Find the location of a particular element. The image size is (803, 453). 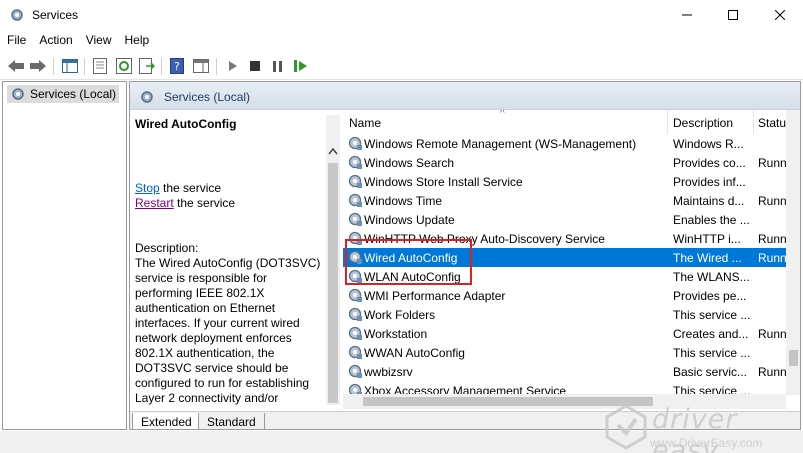

stop-service-link: Stop is located at coordinates (147, 188).